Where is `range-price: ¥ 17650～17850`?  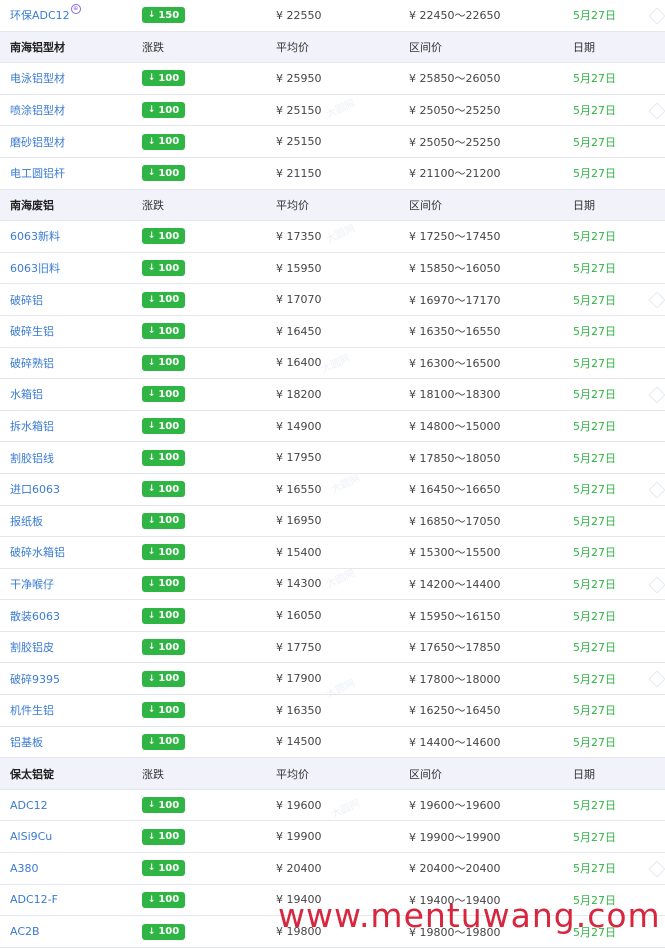
range-price: ¥ 17650～17850 is located at coordinates (455, 648).